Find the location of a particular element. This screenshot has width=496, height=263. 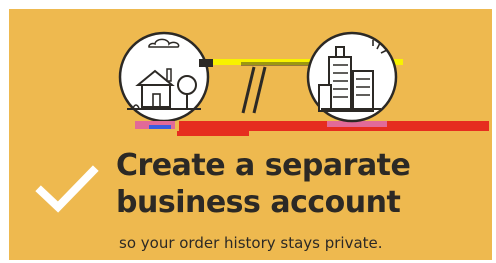

subline: so your order history stays private. is located at coordinates (251, 243).